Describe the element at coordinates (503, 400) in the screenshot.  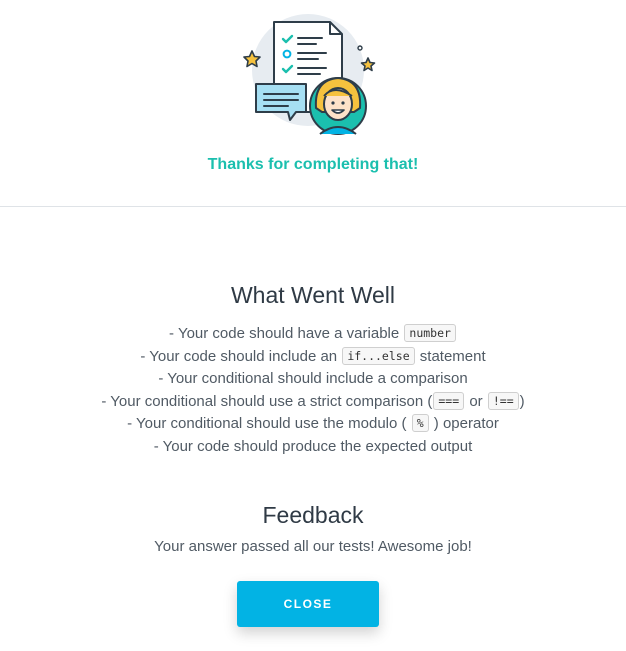
I see `code-snippet: !==` at that location.